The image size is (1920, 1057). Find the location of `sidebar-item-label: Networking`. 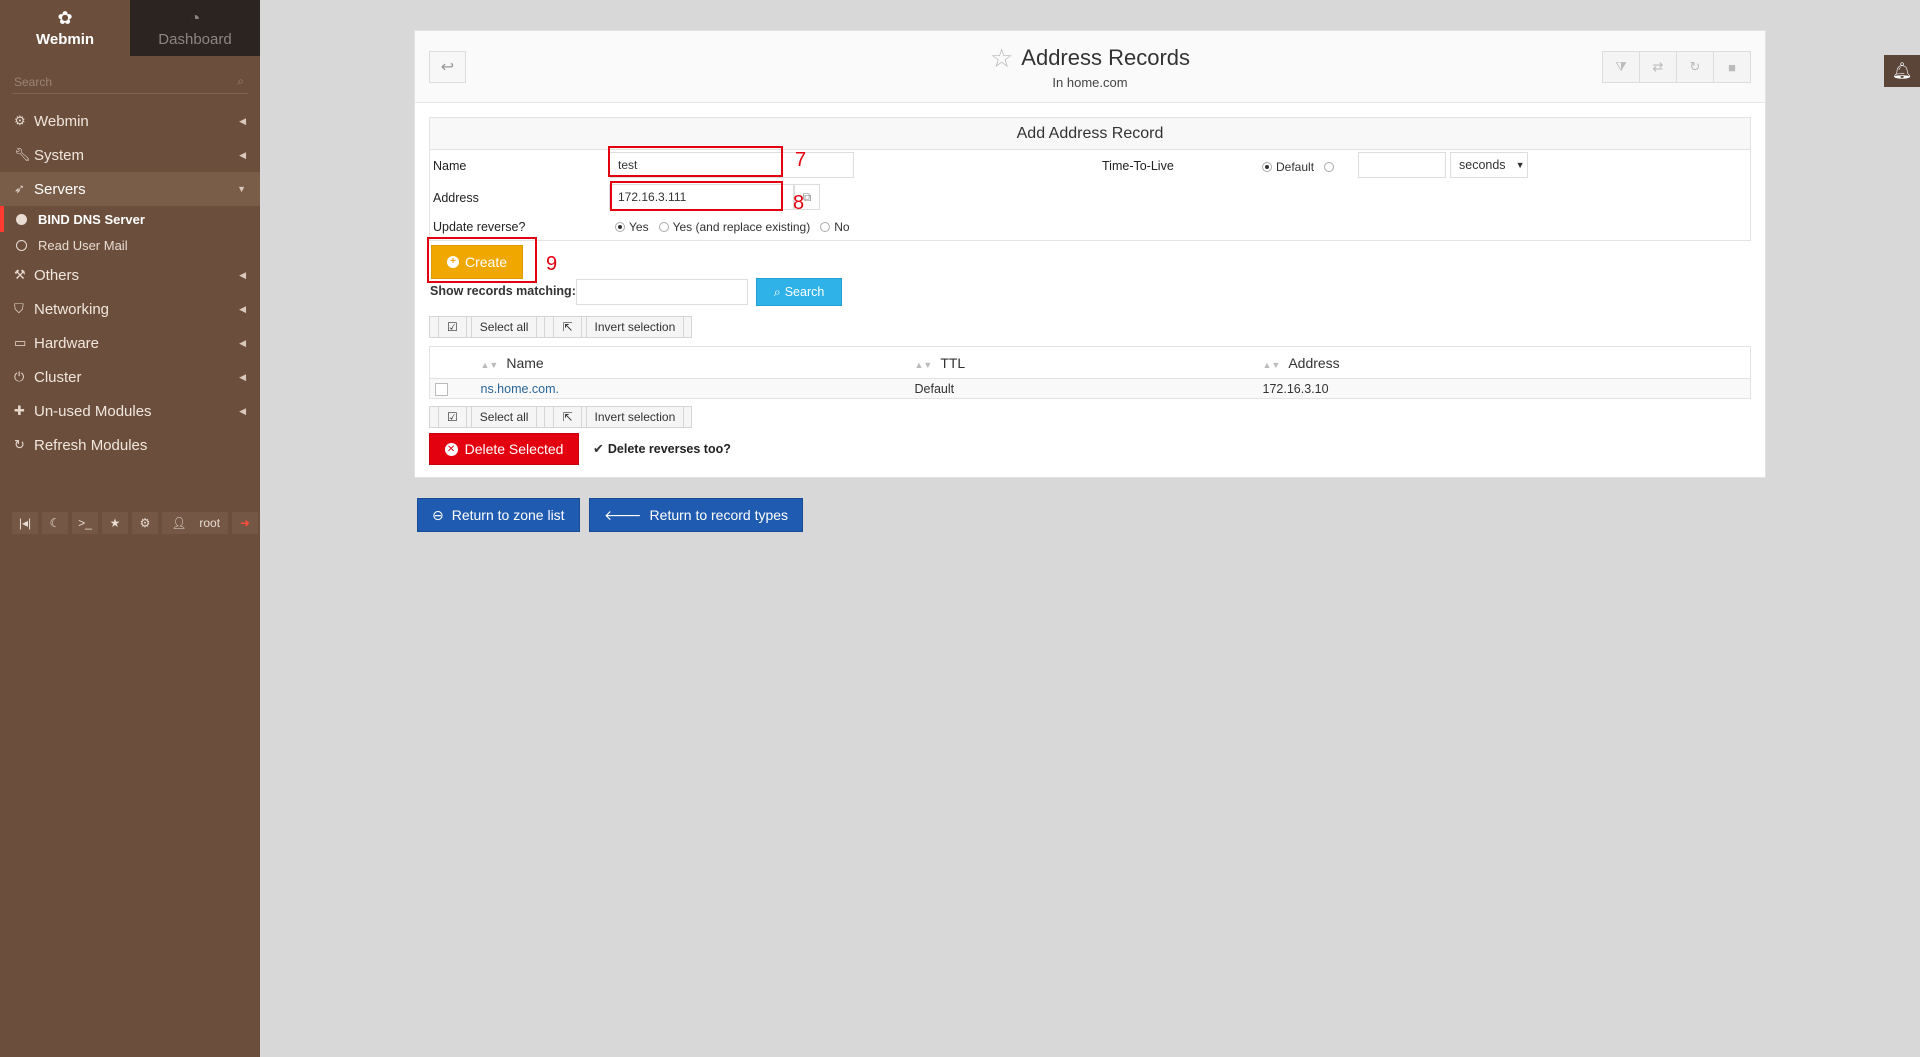

sidebar-item-label: Networking is located at coordinates (72, 309).